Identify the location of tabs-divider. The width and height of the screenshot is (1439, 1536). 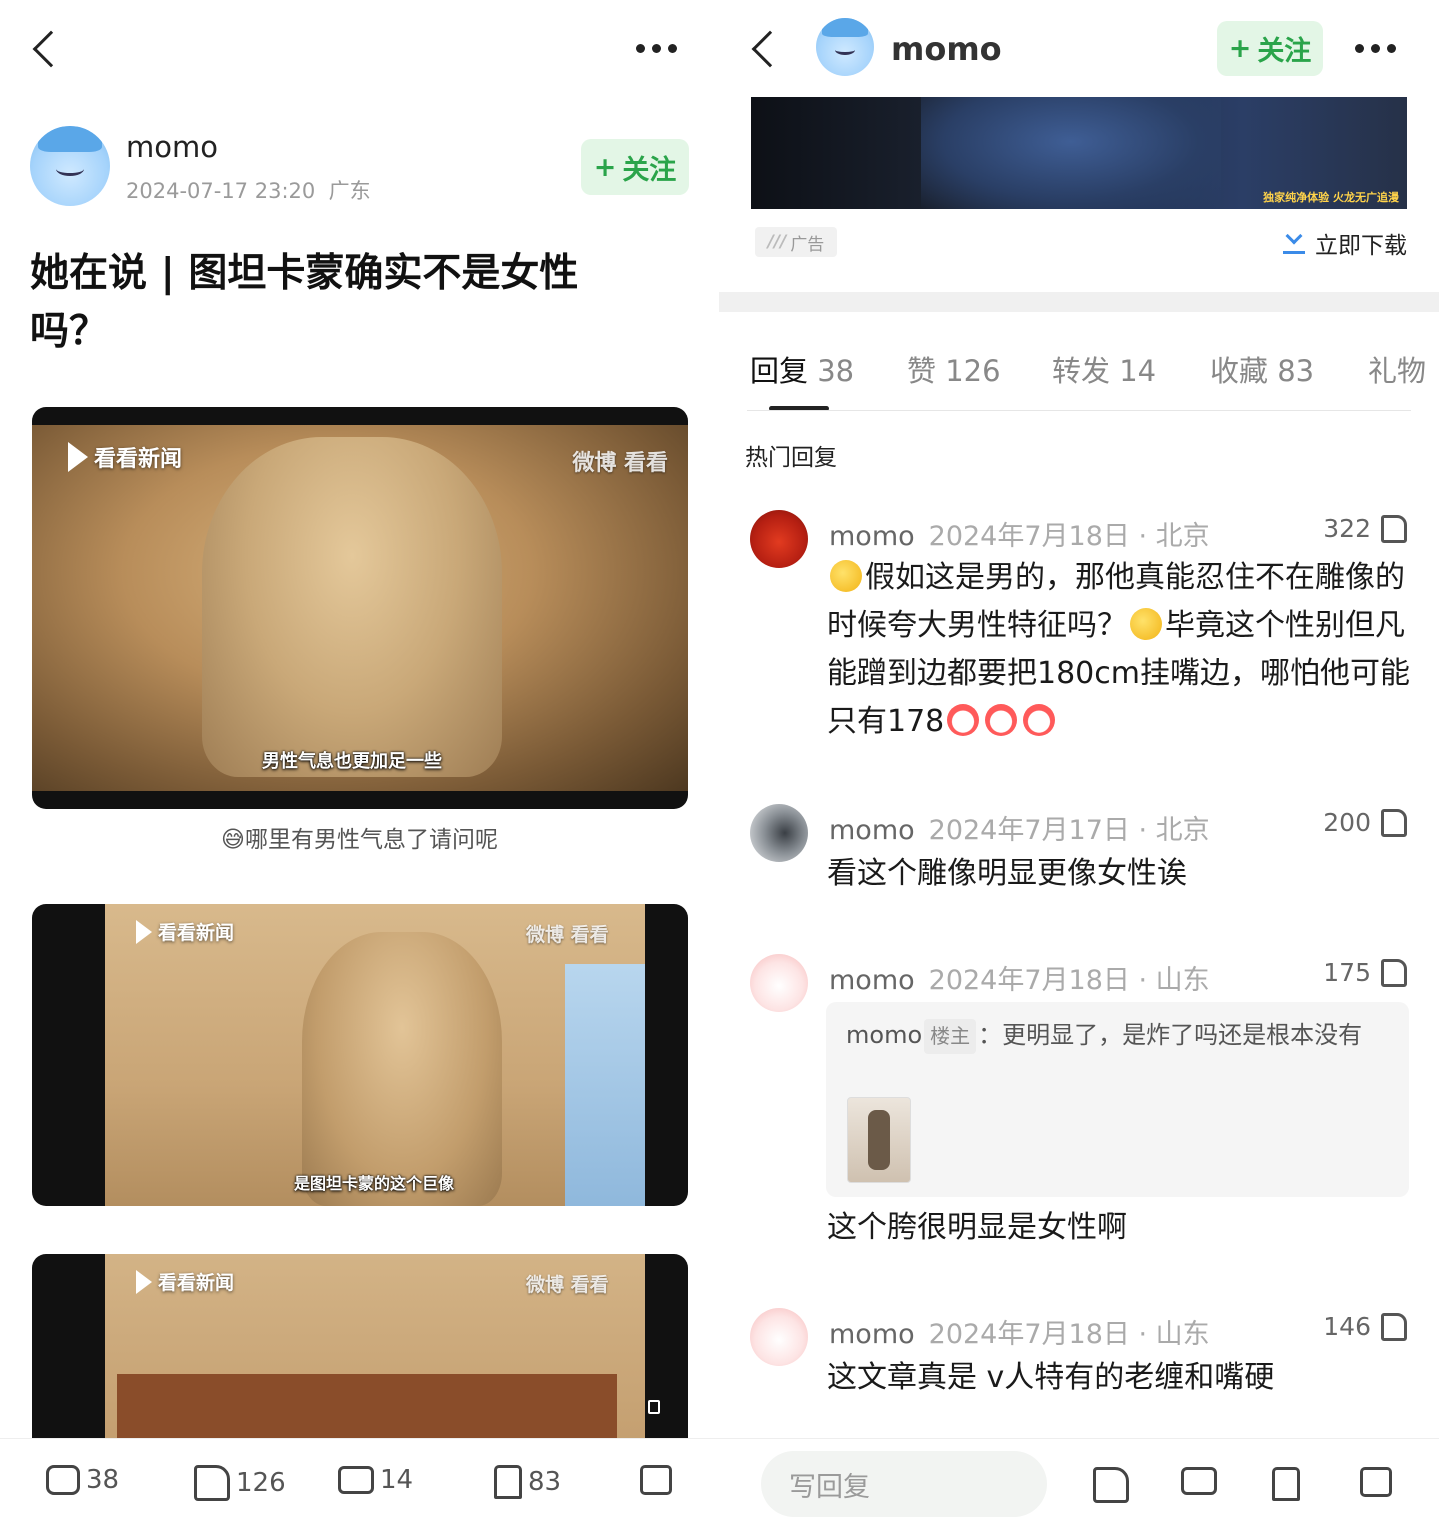
(1079, 410).